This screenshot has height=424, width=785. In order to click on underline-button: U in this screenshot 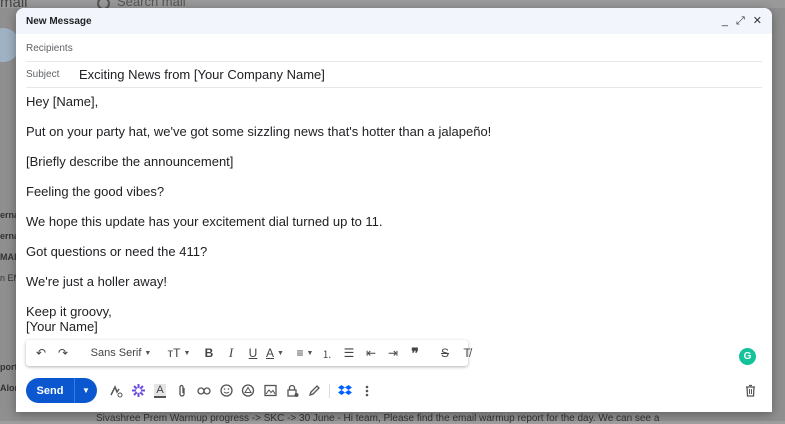, I will do `click(253, 353)`.